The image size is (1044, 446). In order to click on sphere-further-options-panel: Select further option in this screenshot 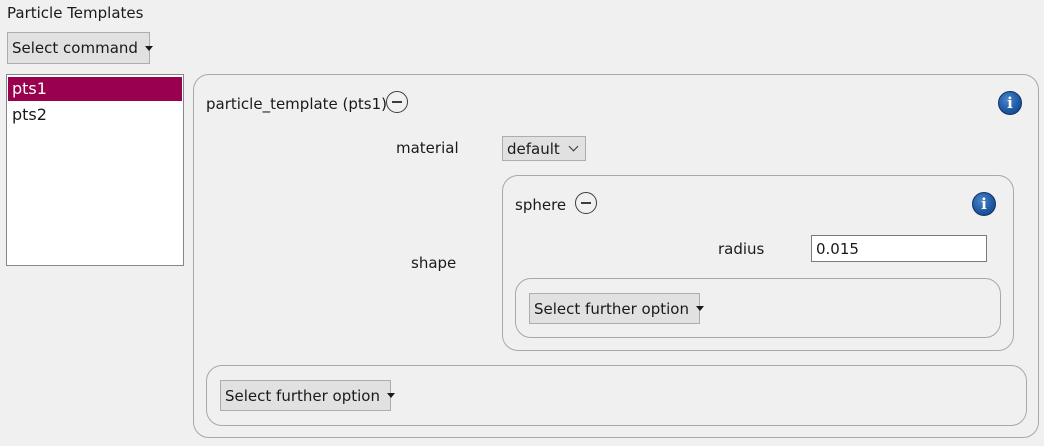, I will do `click(758, 308)`.